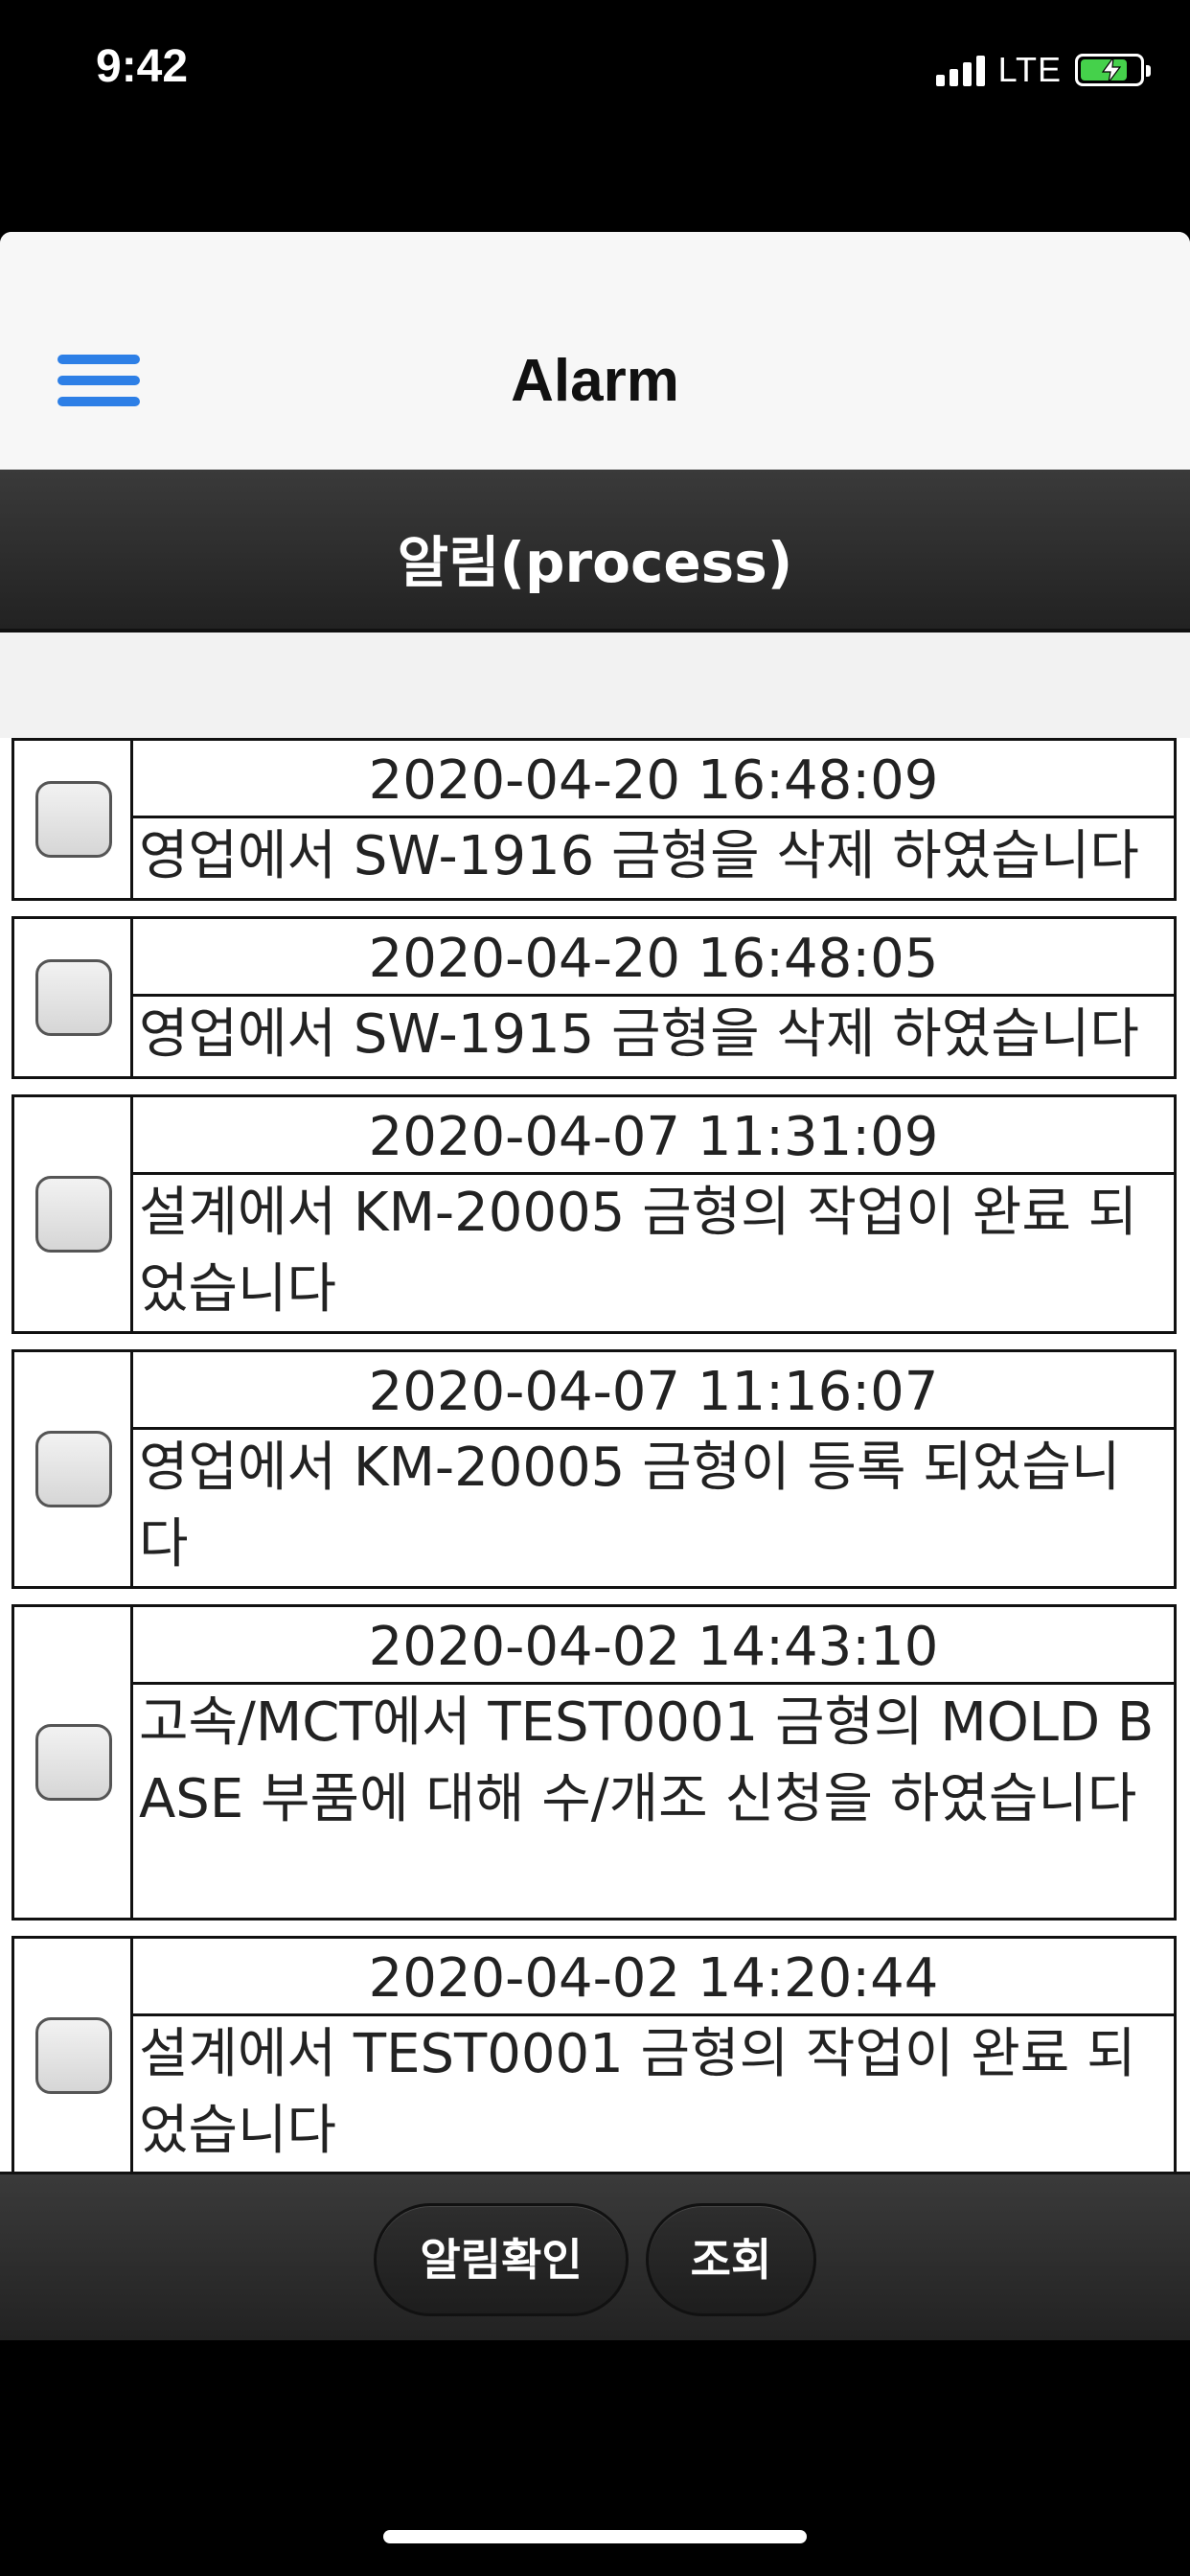 This screenshot has height=2576, width=1190. I want to click on alarm-timestamp: 2020-04-20 16:48:05, so click(653, 958).